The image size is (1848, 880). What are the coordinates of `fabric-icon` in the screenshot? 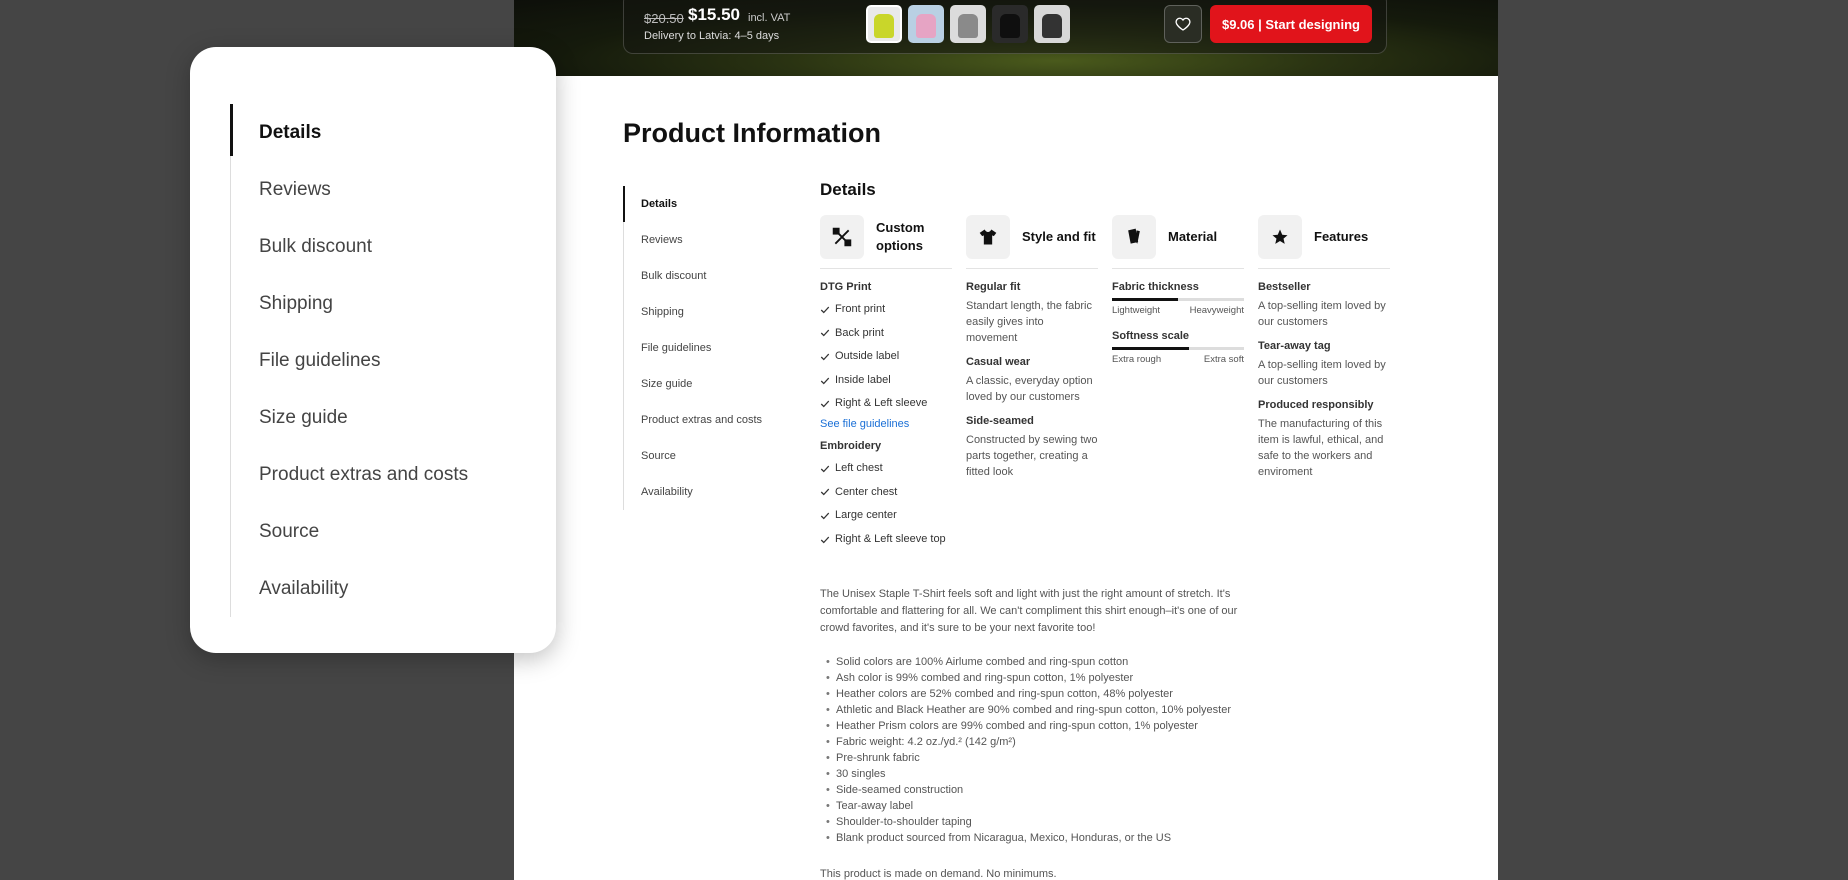 It's located at (1134, 237).